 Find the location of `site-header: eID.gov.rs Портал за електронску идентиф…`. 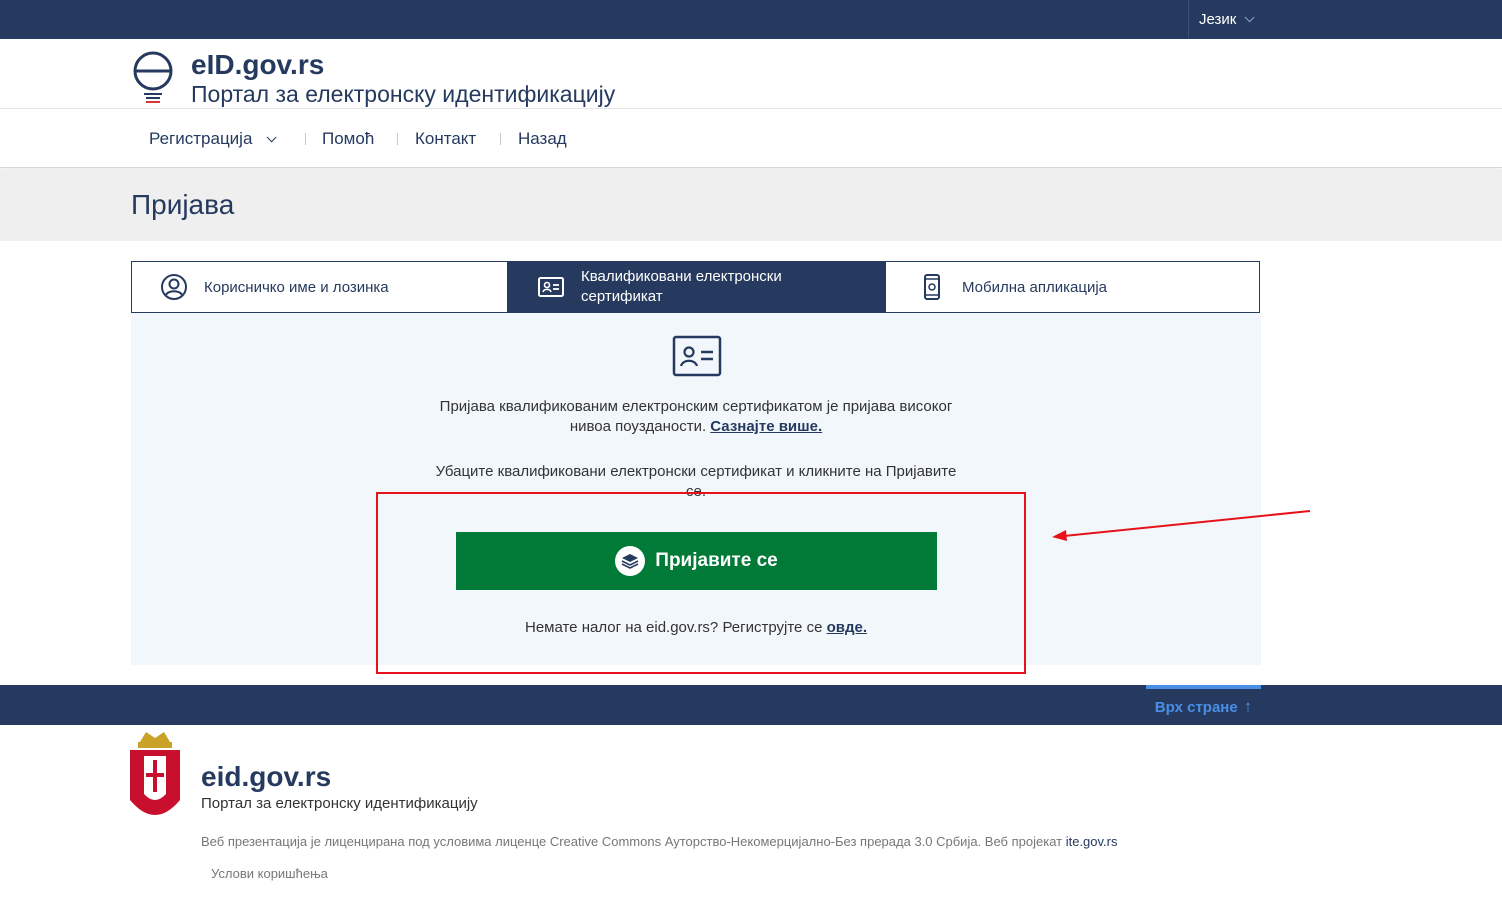

site-header: eID.gov.rs Портал за електронску идентиф… is located at coordinates (751, 74).